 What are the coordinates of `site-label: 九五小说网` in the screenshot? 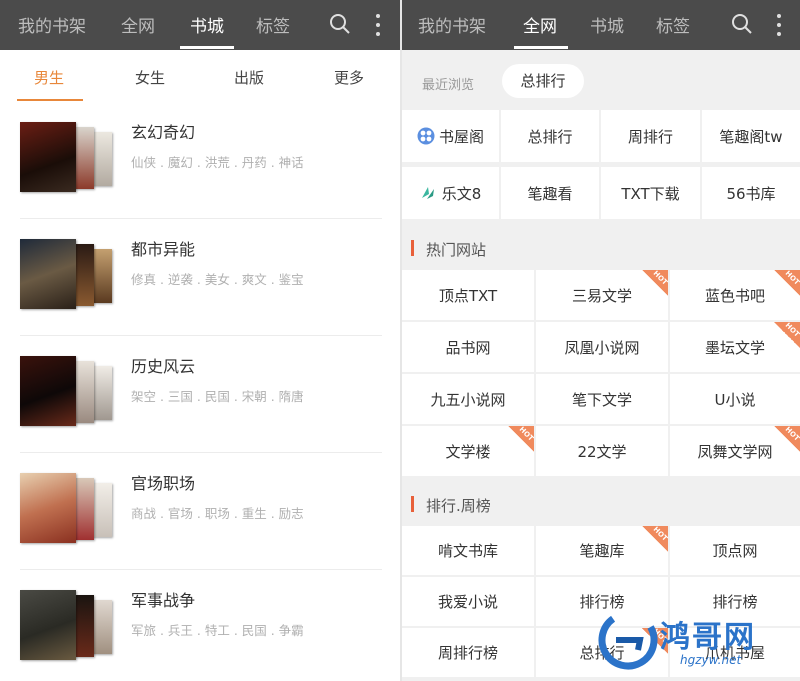 It's located at (468, 399).